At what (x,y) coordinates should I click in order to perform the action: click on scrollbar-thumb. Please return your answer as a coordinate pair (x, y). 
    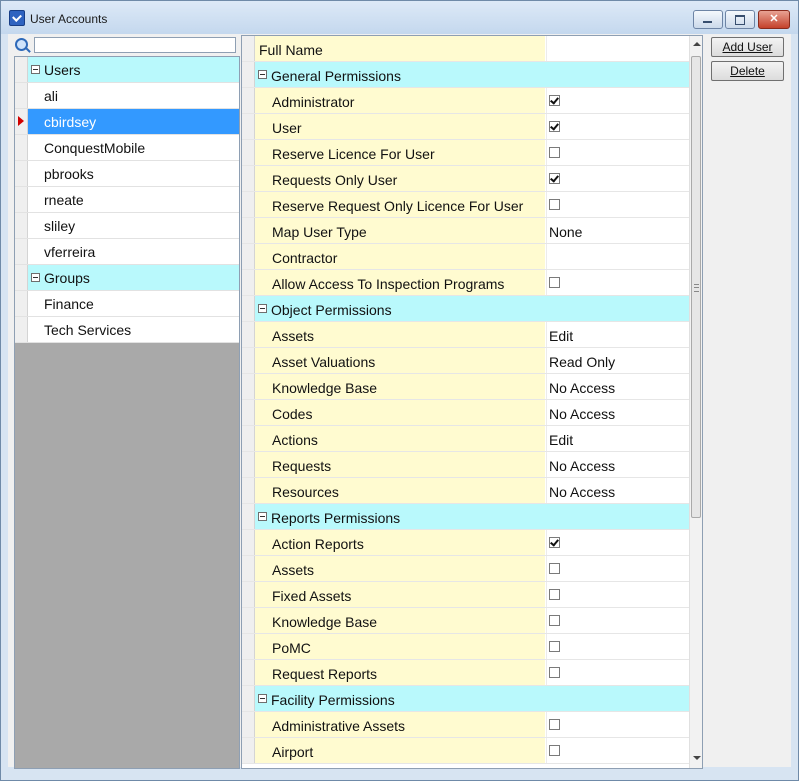
    Looking at the image, I should click on (696, 287).